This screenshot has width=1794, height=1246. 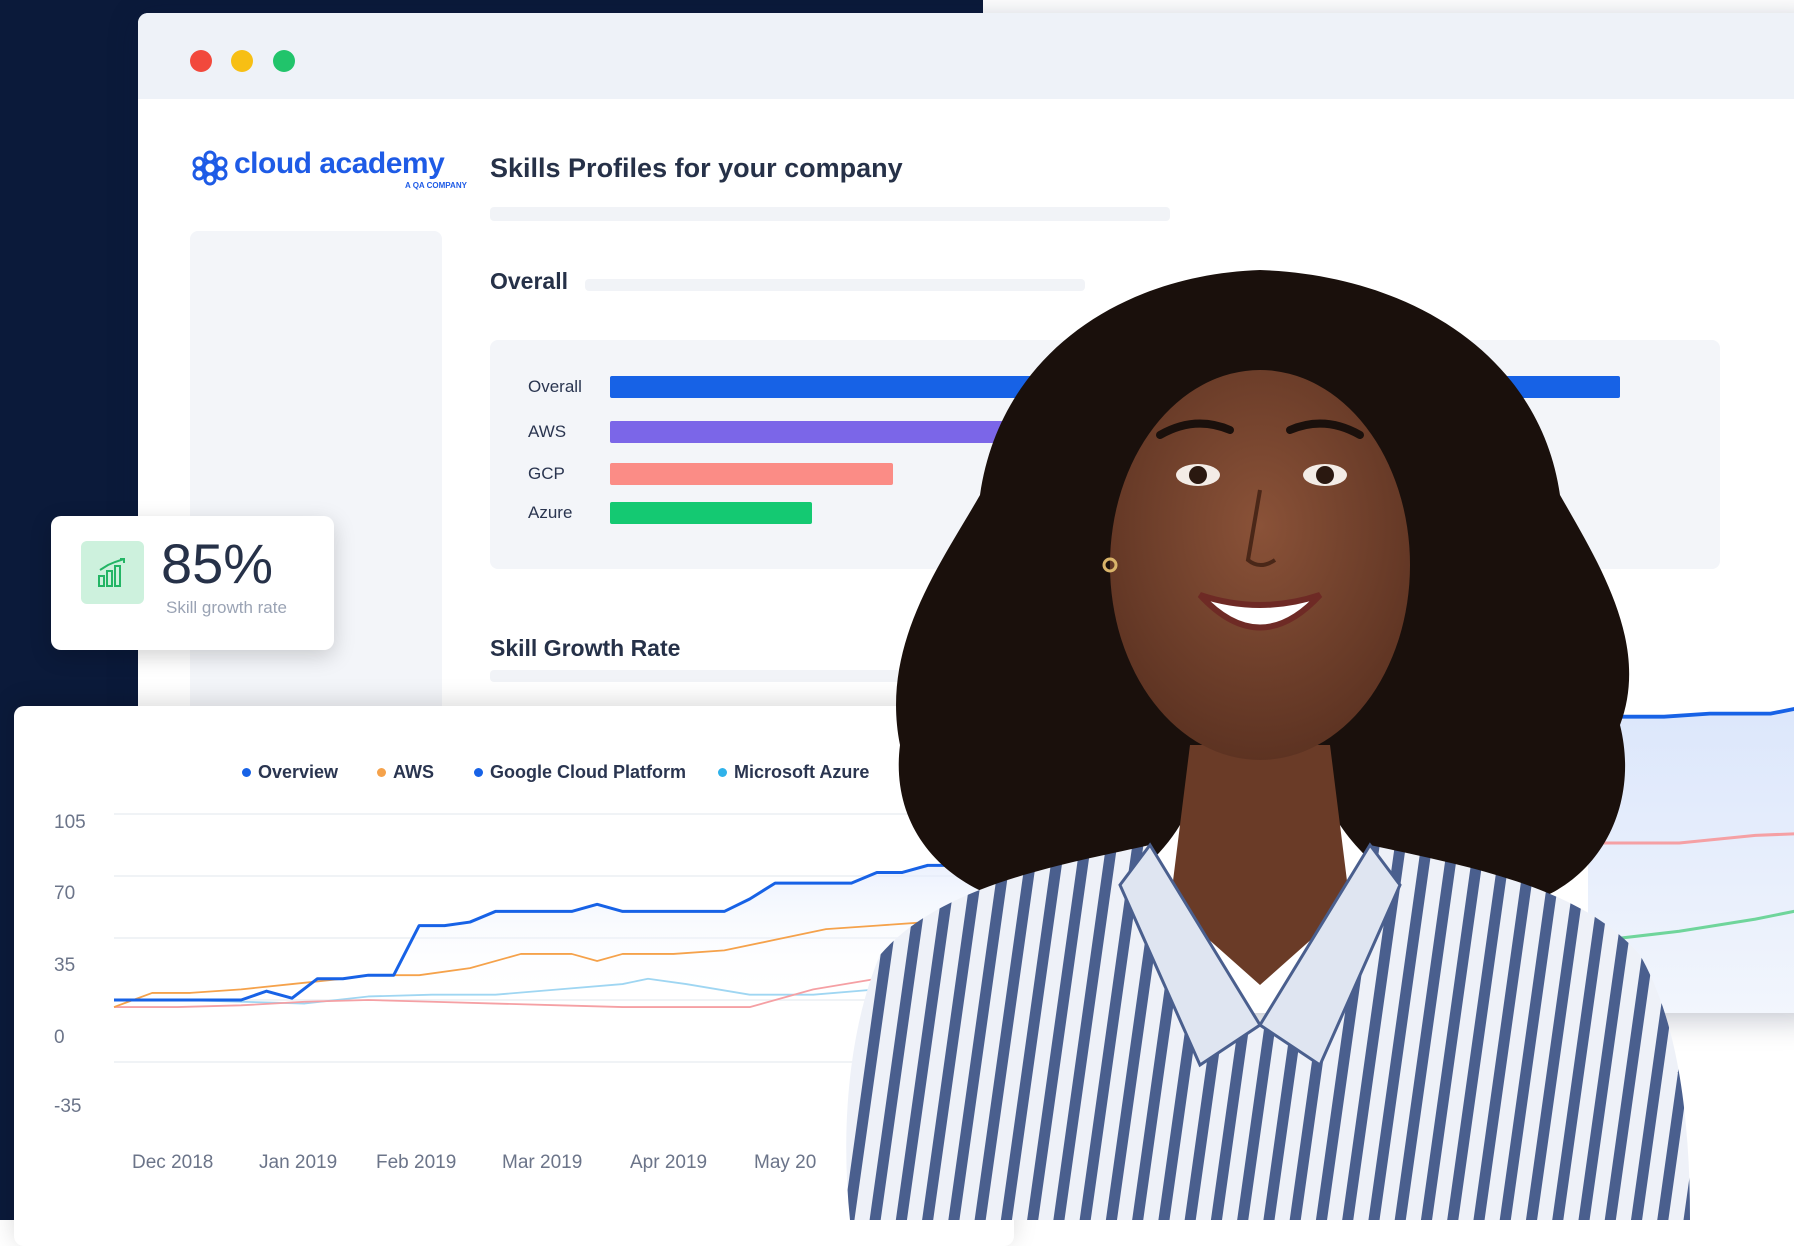 I want to click on stat-card-skill-growth: 85% Skill growth rate, so click(x=192, y=583).